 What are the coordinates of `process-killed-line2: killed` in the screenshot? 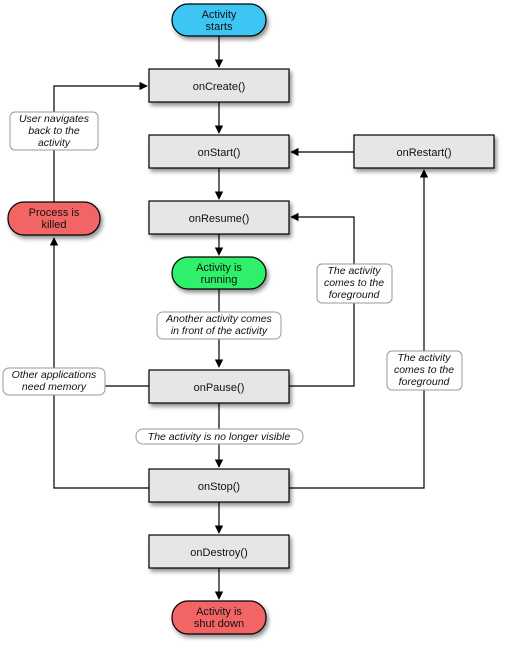 It's located at (53, 225).